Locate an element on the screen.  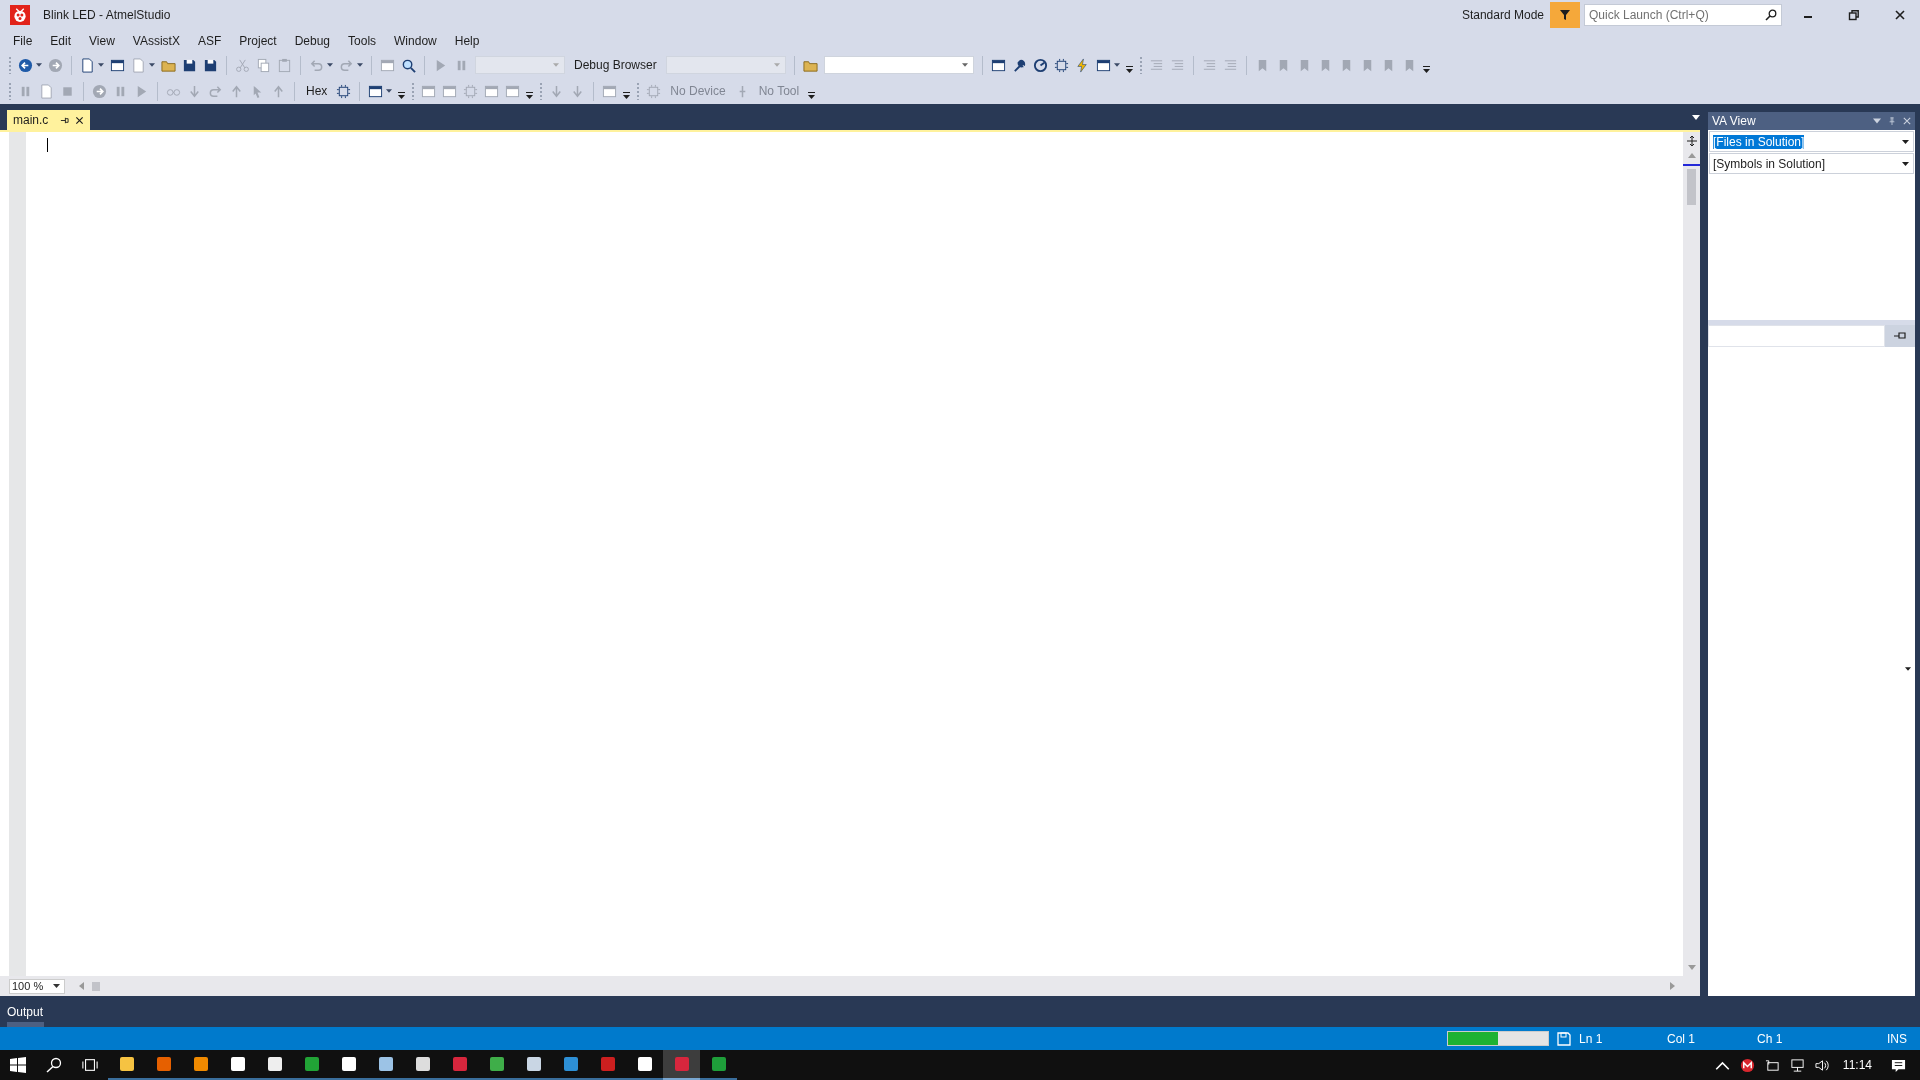
input-field is located at coordinates (1796, 336).